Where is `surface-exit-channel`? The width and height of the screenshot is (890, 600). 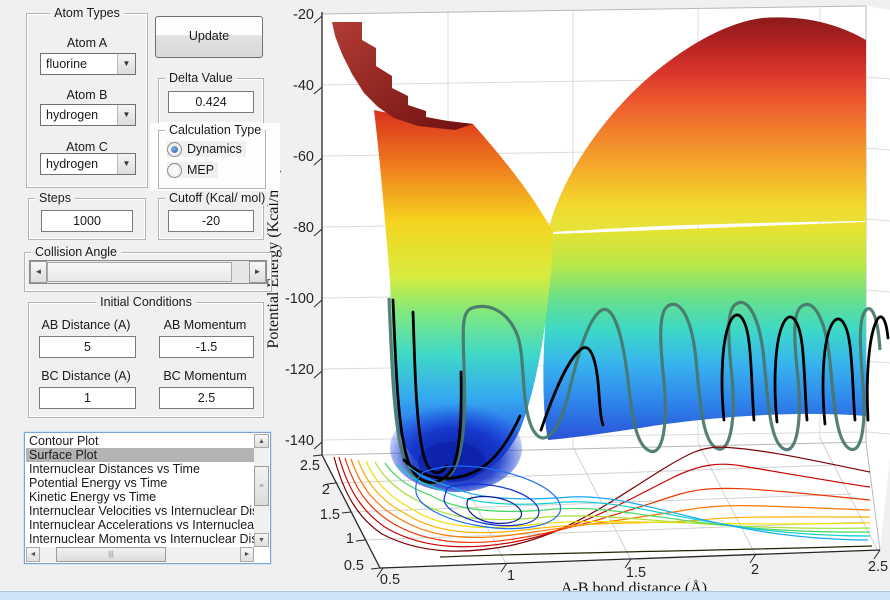
surface-exit-channel is located at coordinates (704, 331).